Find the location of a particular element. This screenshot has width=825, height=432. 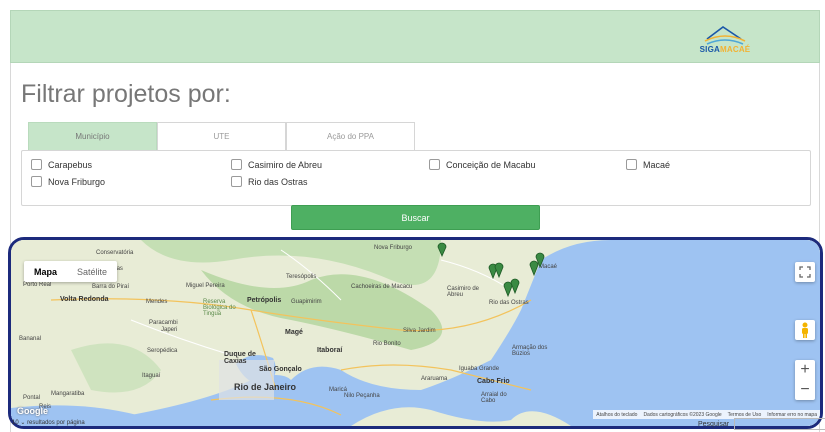

table-search-input is located at coordinates (779, 424).